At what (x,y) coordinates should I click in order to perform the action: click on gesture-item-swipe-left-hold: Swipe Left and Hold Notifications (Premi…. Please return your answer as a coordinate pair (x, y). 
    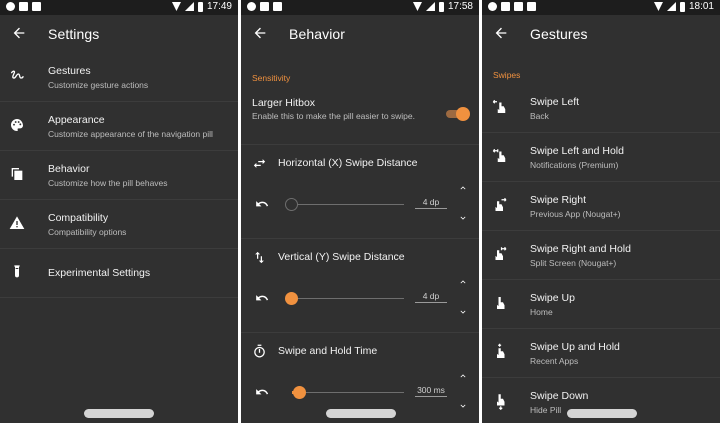
    Looking at the image, I should click on (601, 157).